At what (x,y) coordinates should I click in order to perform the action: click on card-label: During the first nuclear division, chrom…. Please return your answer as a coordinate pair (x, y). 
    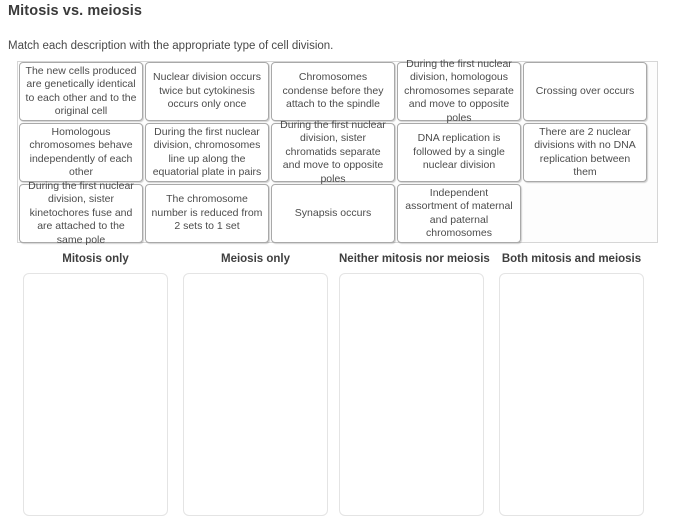
    Looking at the image, I should click on (207, 152).